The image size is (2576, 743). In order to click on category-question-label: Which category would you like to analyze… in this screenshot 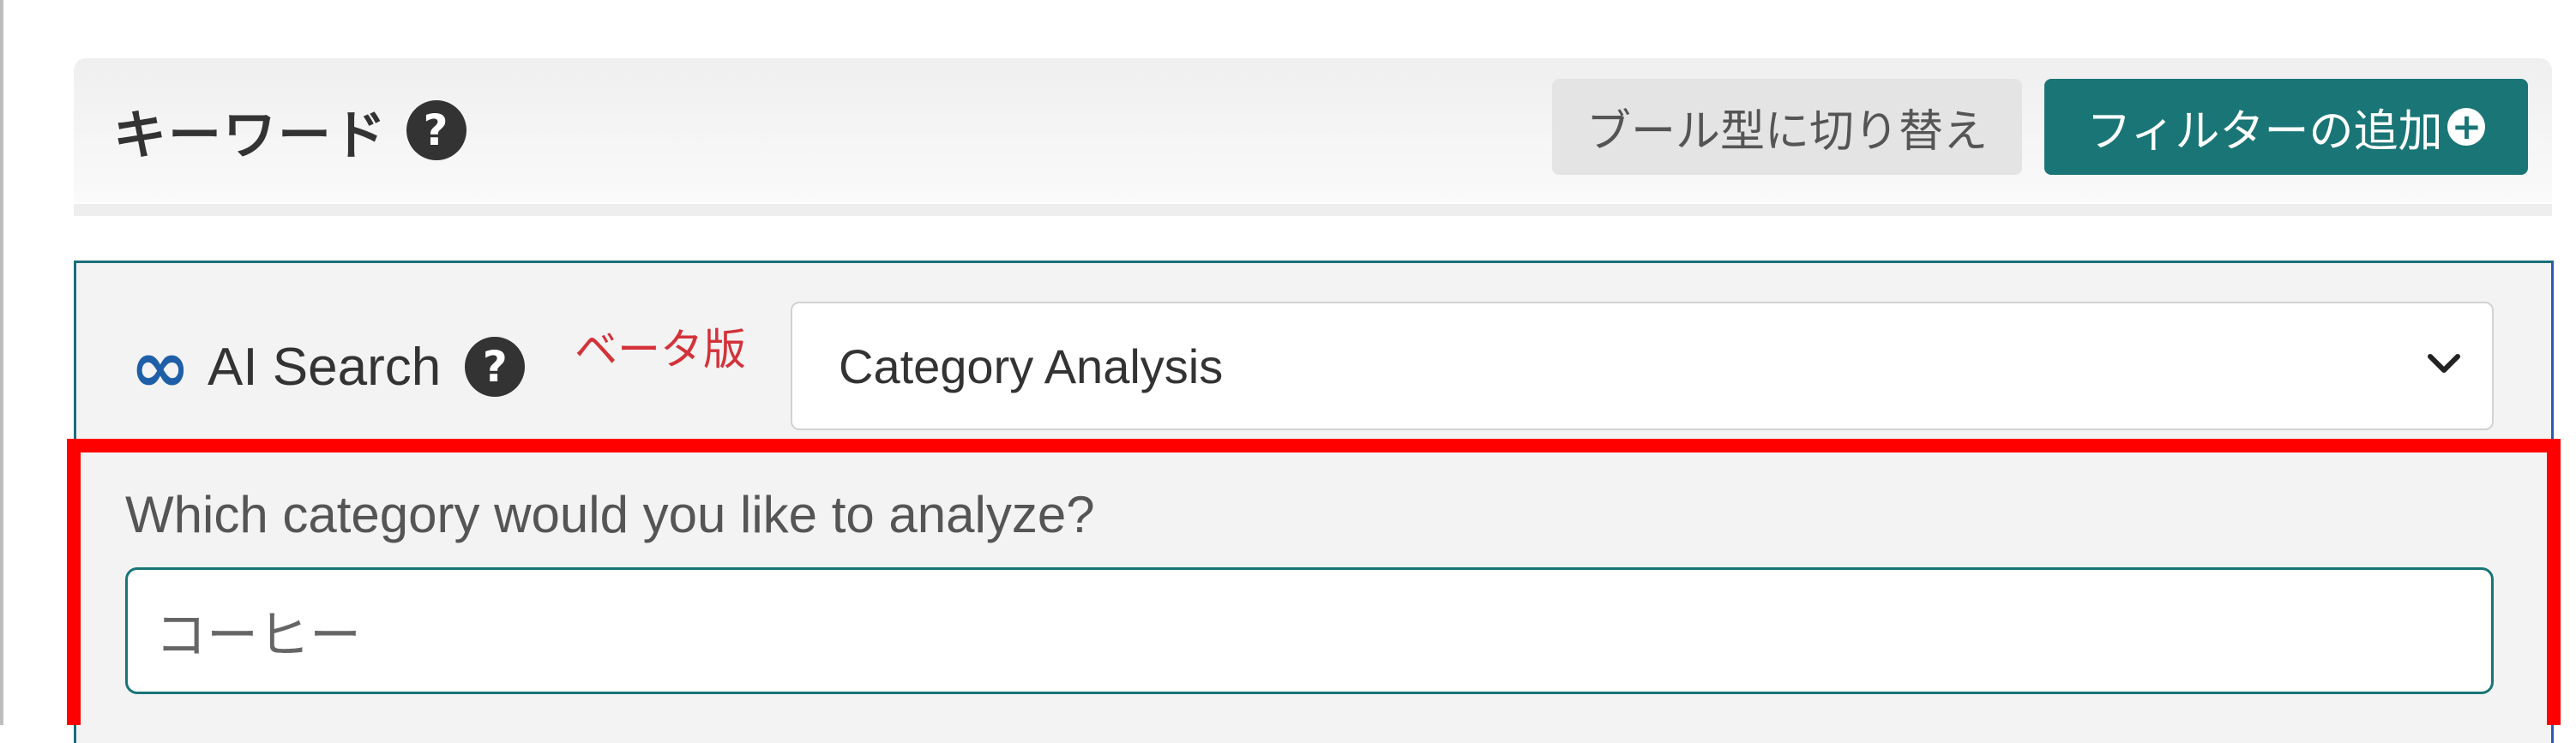, I will do `click(610, 514)`.